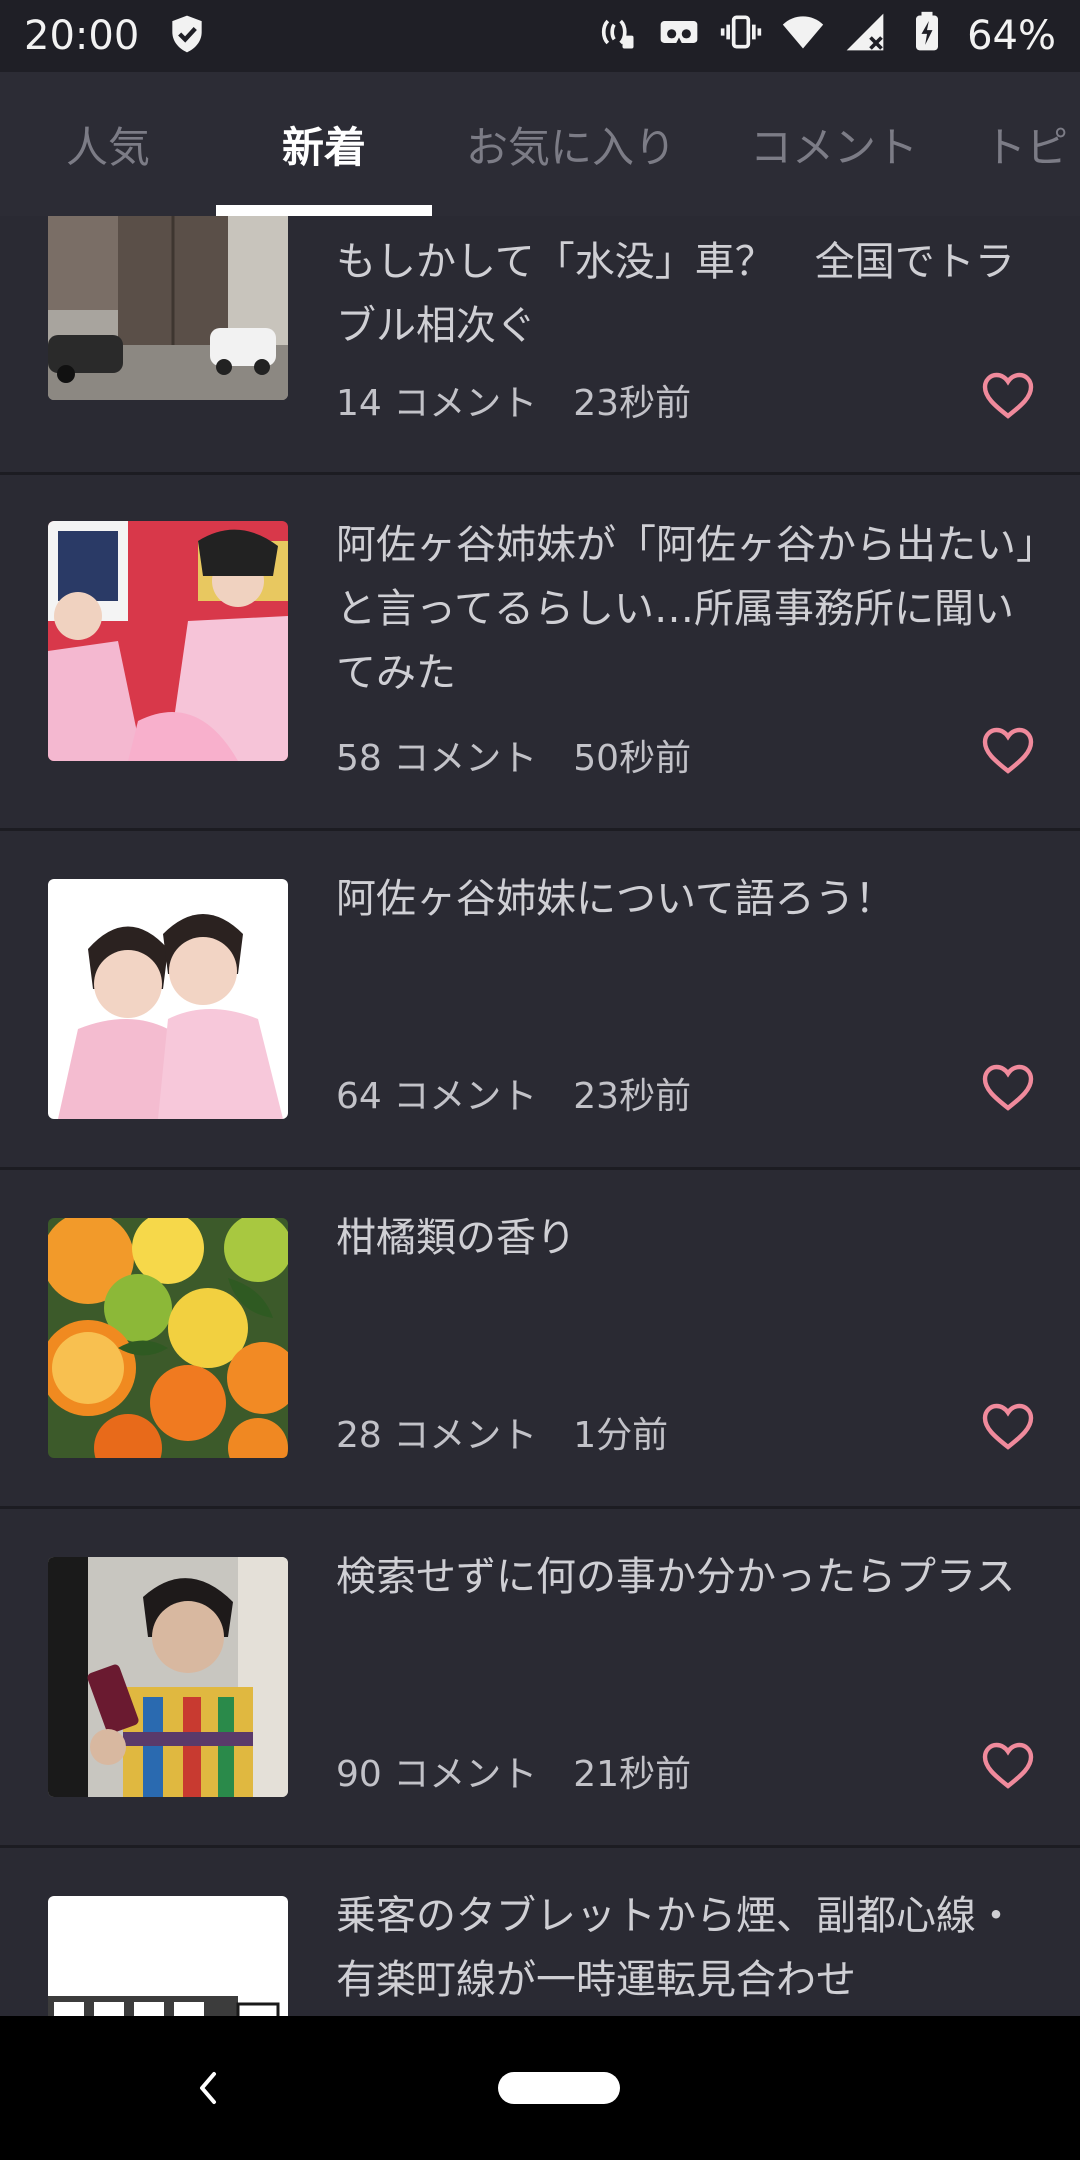 This screenshot has height=2160, width=1080. I want to click on item-meta: 90 コメント 21秒前, so click(513, 1771).